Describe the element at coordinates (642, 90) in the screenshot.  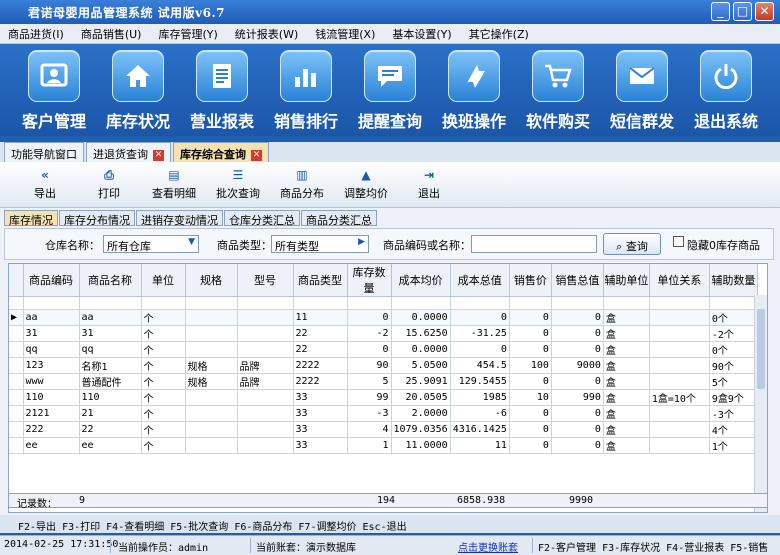
I see `sms-broadcast-button: 短信群发` at that location.